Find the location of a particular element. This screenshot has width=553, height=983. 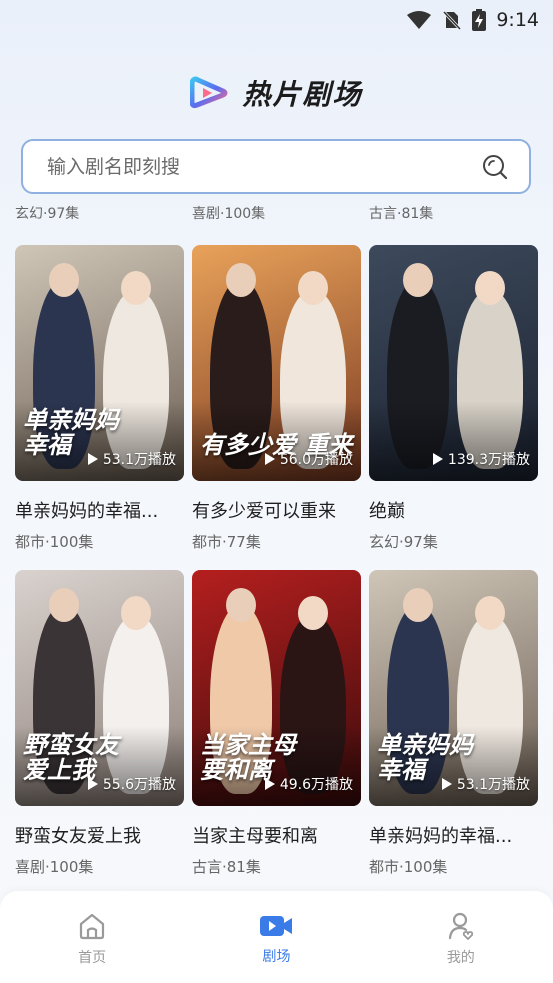

tab-home: 首页 is located at coordinates (92, 939).